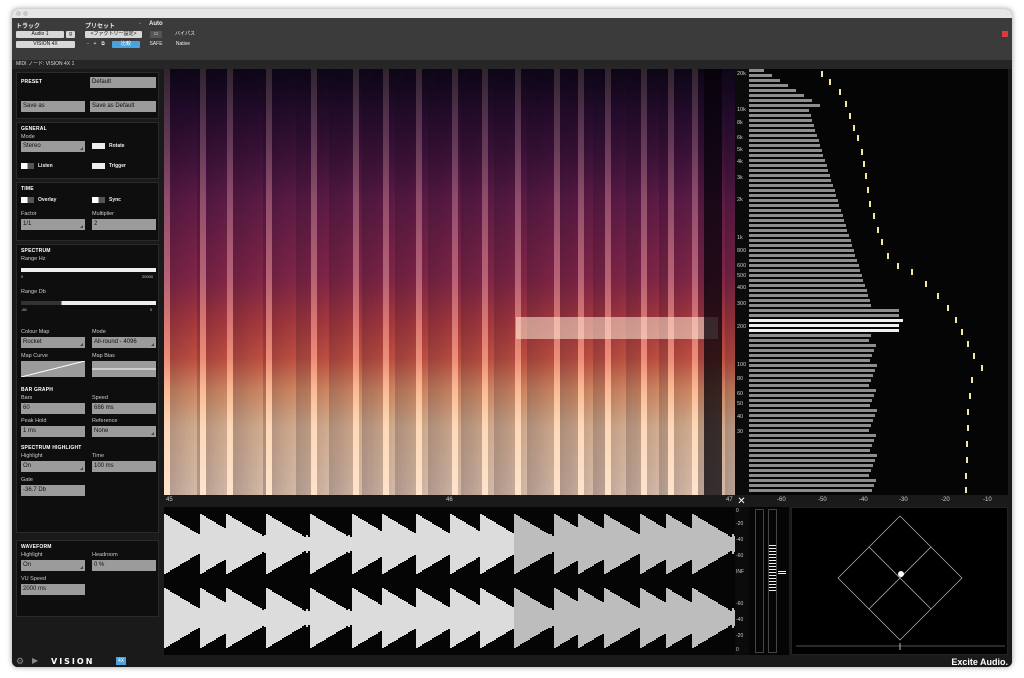 The width and height of the screenshot is (1024, 678). I want to click on range-db-slider, so click(88, 303).